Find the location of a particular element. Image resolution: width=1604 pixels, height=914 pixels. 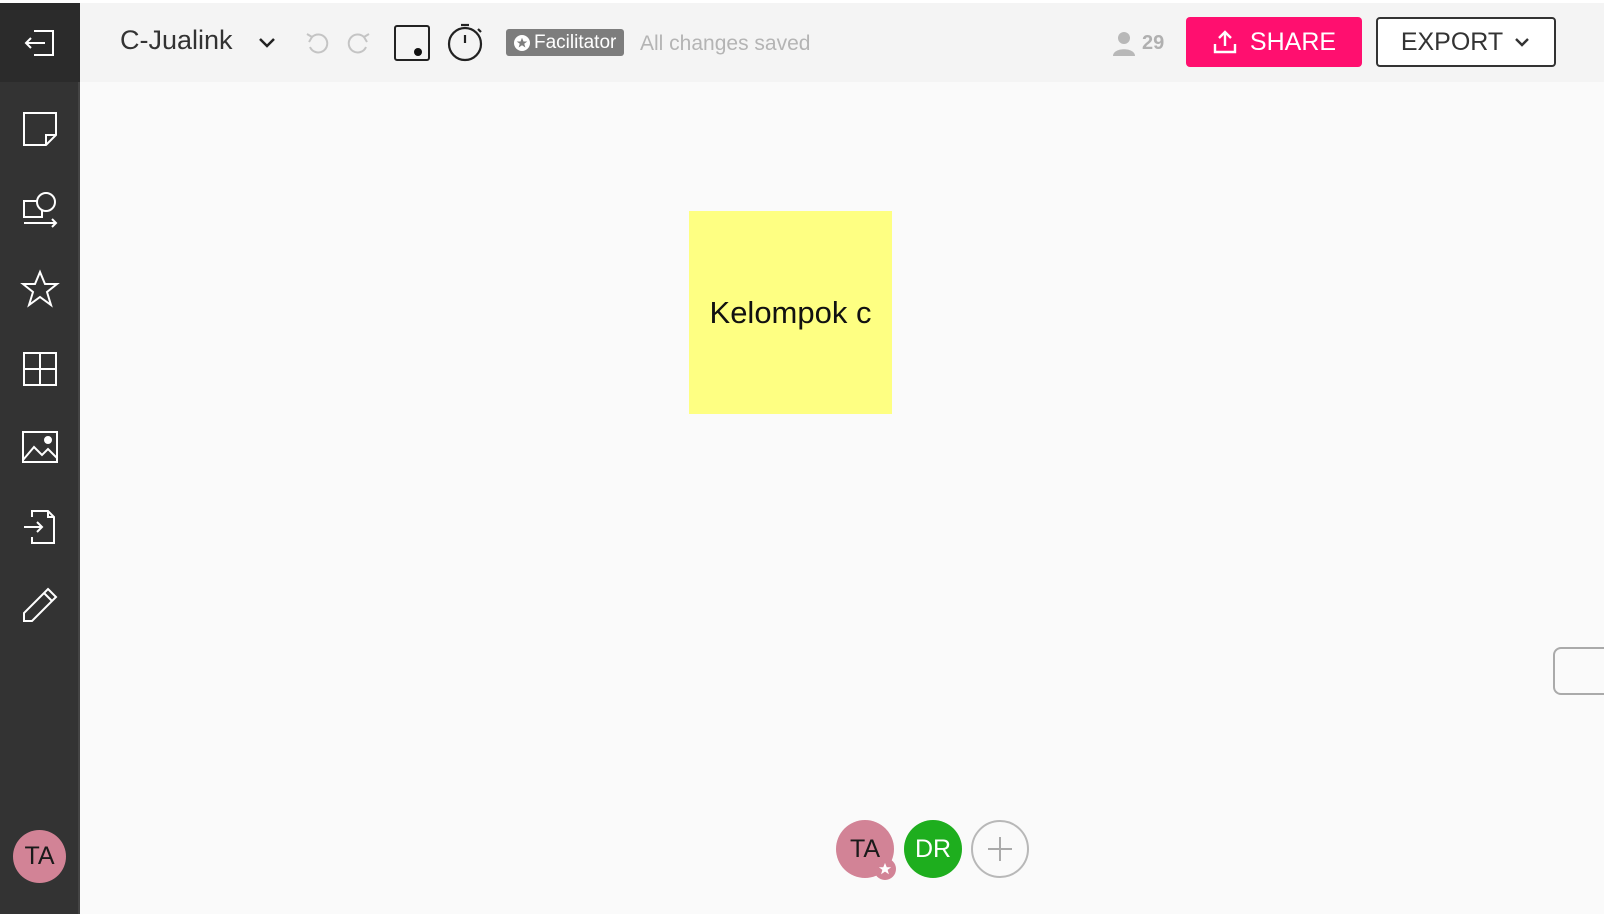

shapes-icon is located at coordinates (40, 210).